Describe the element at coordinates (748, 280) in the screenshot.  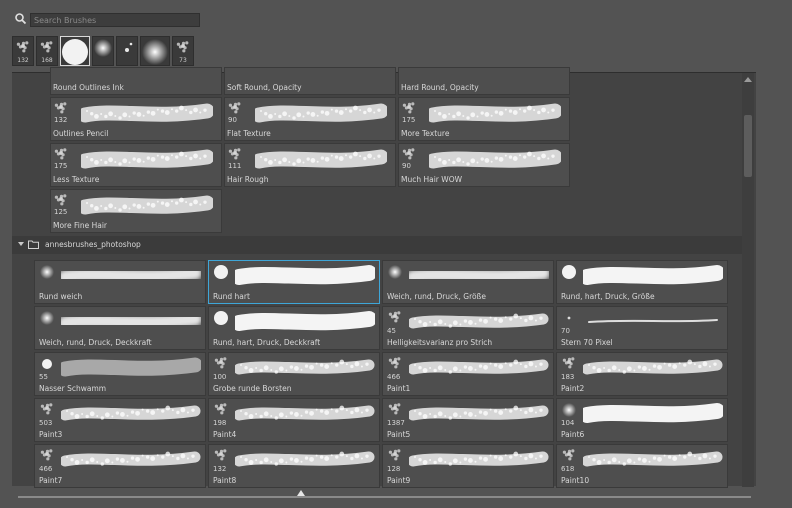
I see `scrollbar` at that location.